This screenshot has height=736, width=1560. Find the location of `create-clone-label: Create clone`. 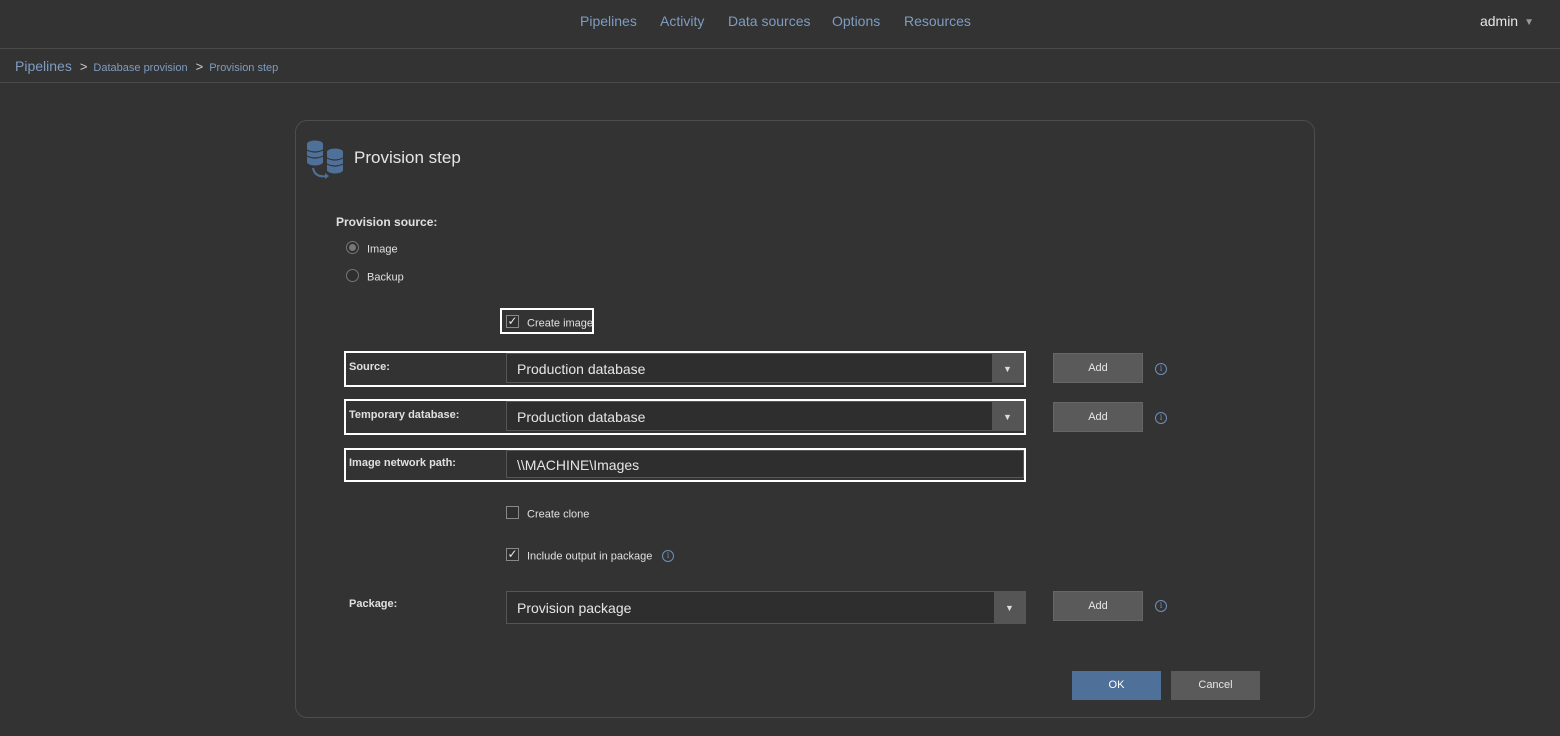

create-clone-label: Create clone is located at coordinates (558, 514).